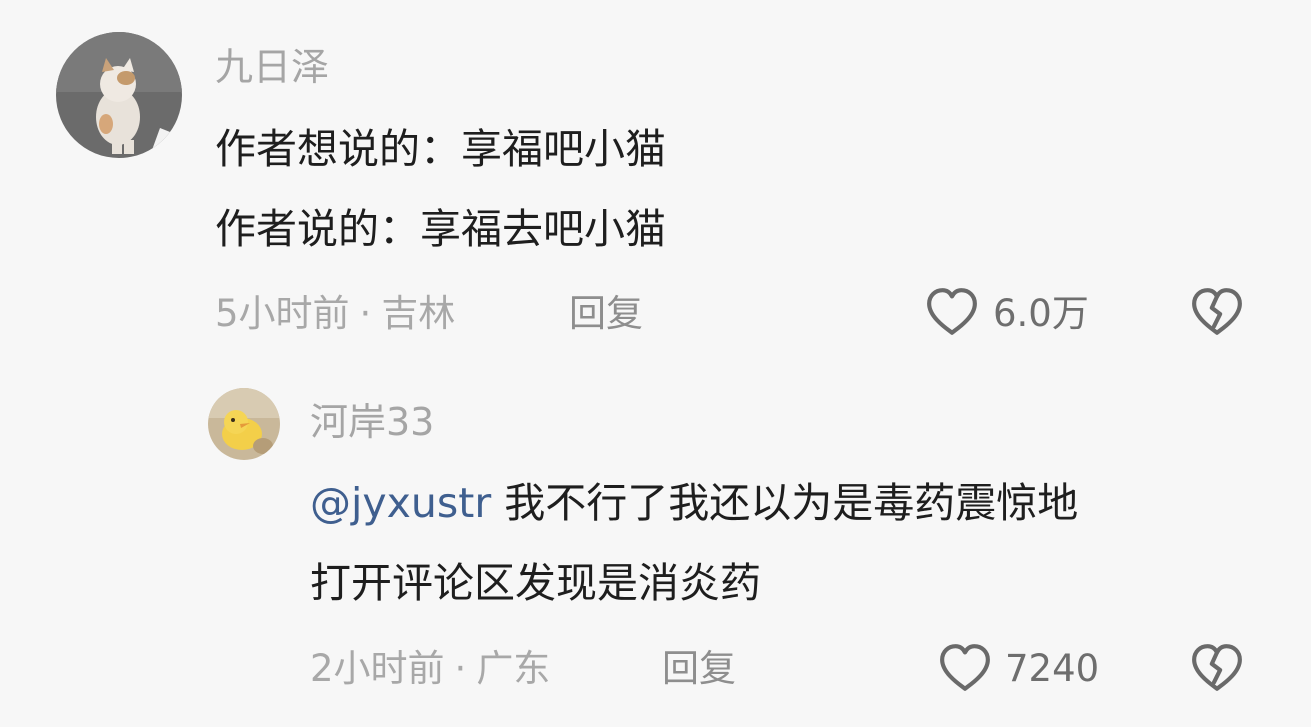 Image resolution: width=1311 pixels, height=727 pixels. I want to click on timestamp: 5小时前, so click(282, 313).